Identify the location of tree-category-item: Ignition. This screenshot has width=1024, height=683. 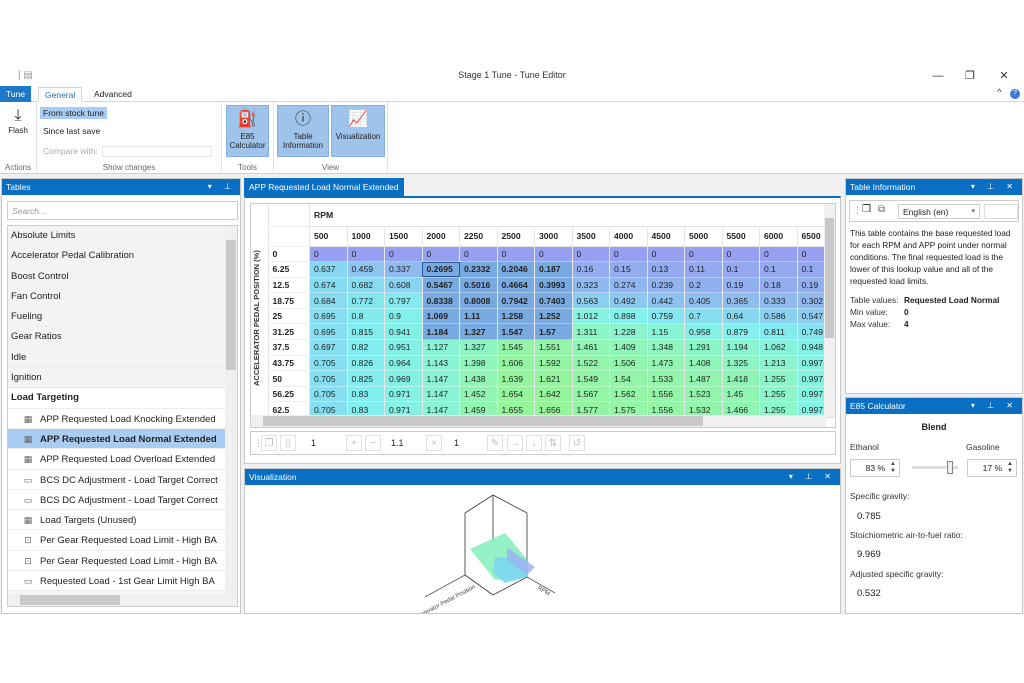
(117, 378).